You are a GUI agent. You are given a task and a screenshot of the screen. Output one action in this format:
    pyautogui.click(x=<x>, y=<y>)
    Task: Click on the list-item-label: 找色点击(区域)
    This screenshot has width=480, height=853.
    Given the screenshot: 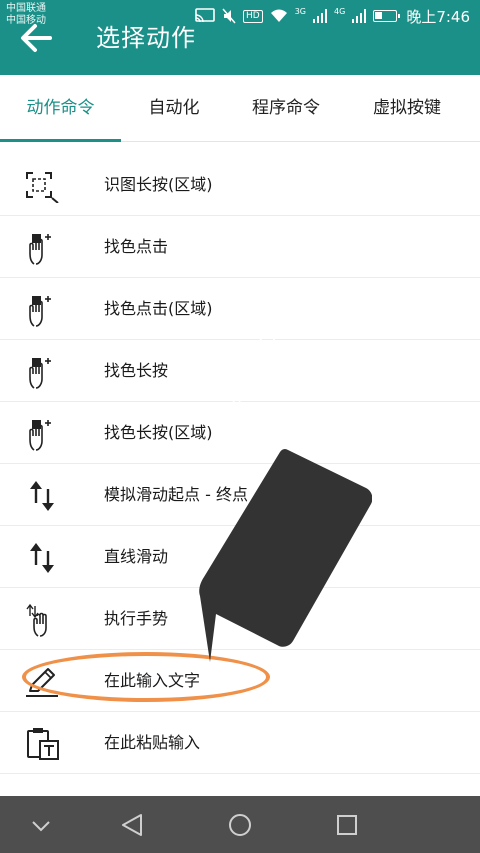 What is the action you would take?
    pyautogui.click(x=158, y=308)
    